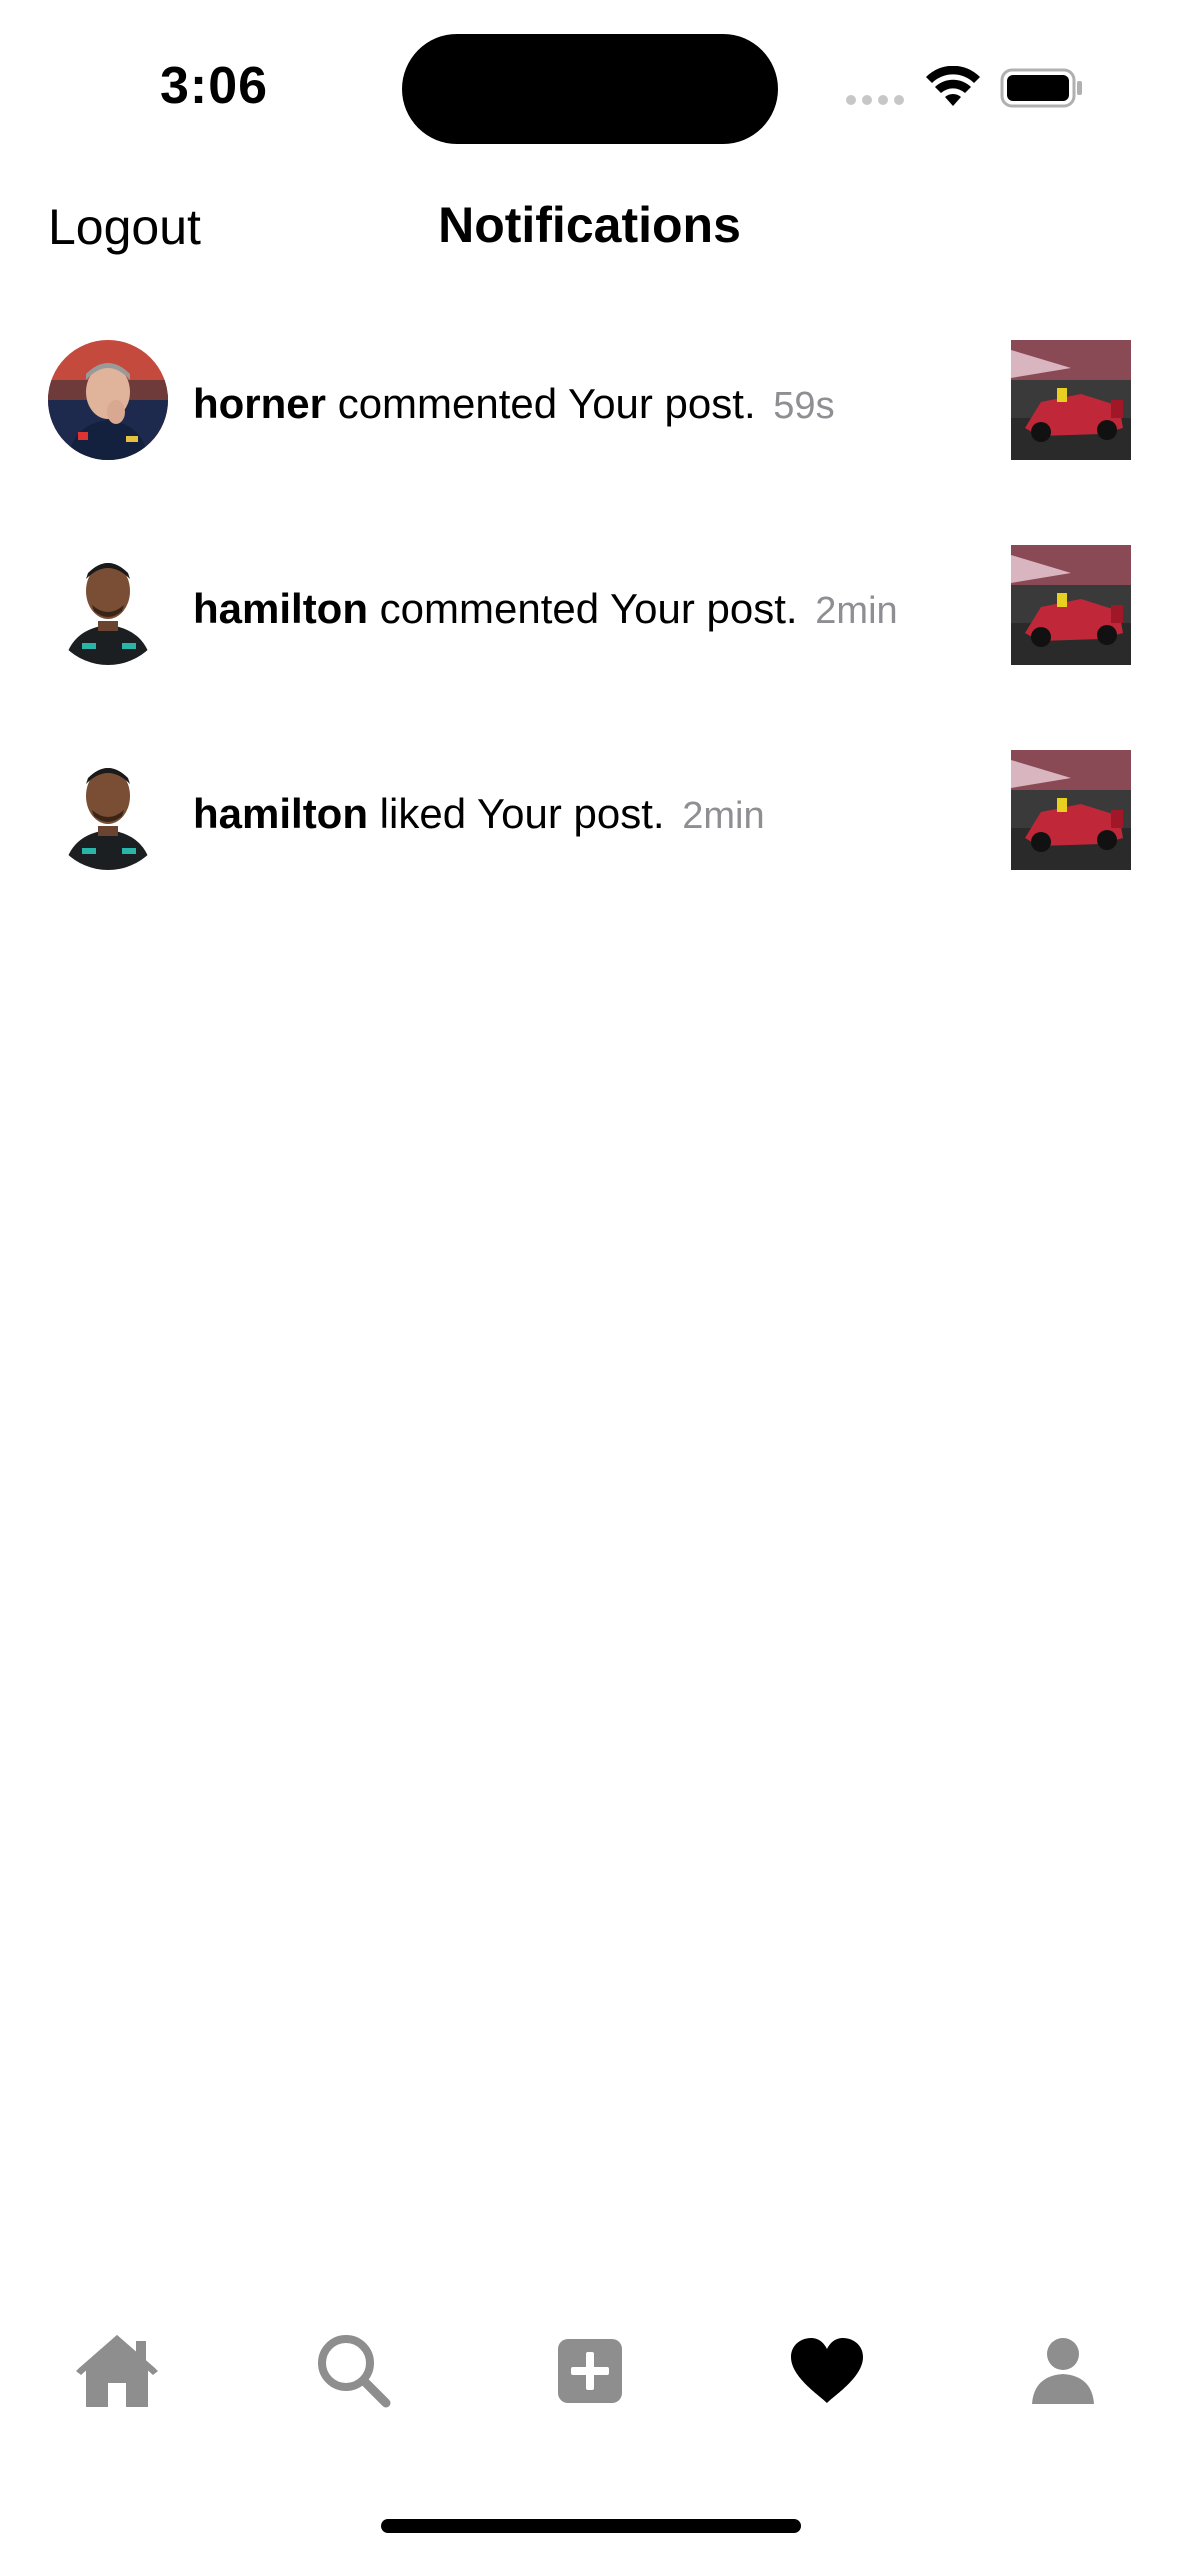 This screenshot has height=2556, width=1179. What do you see at coordinates (522, 813) in the screenshot?
I see `notification-action: liked Your post.` at bounding box center [522, 813].